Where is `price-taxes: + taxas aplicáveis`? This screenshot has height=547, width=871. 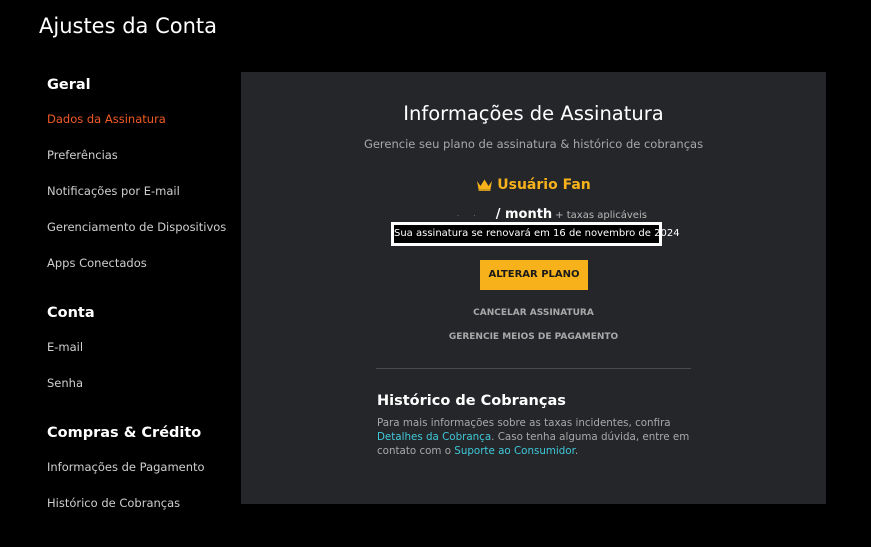 price-taxes: + taxas aplicáveis is located at coordinates (601, 215).